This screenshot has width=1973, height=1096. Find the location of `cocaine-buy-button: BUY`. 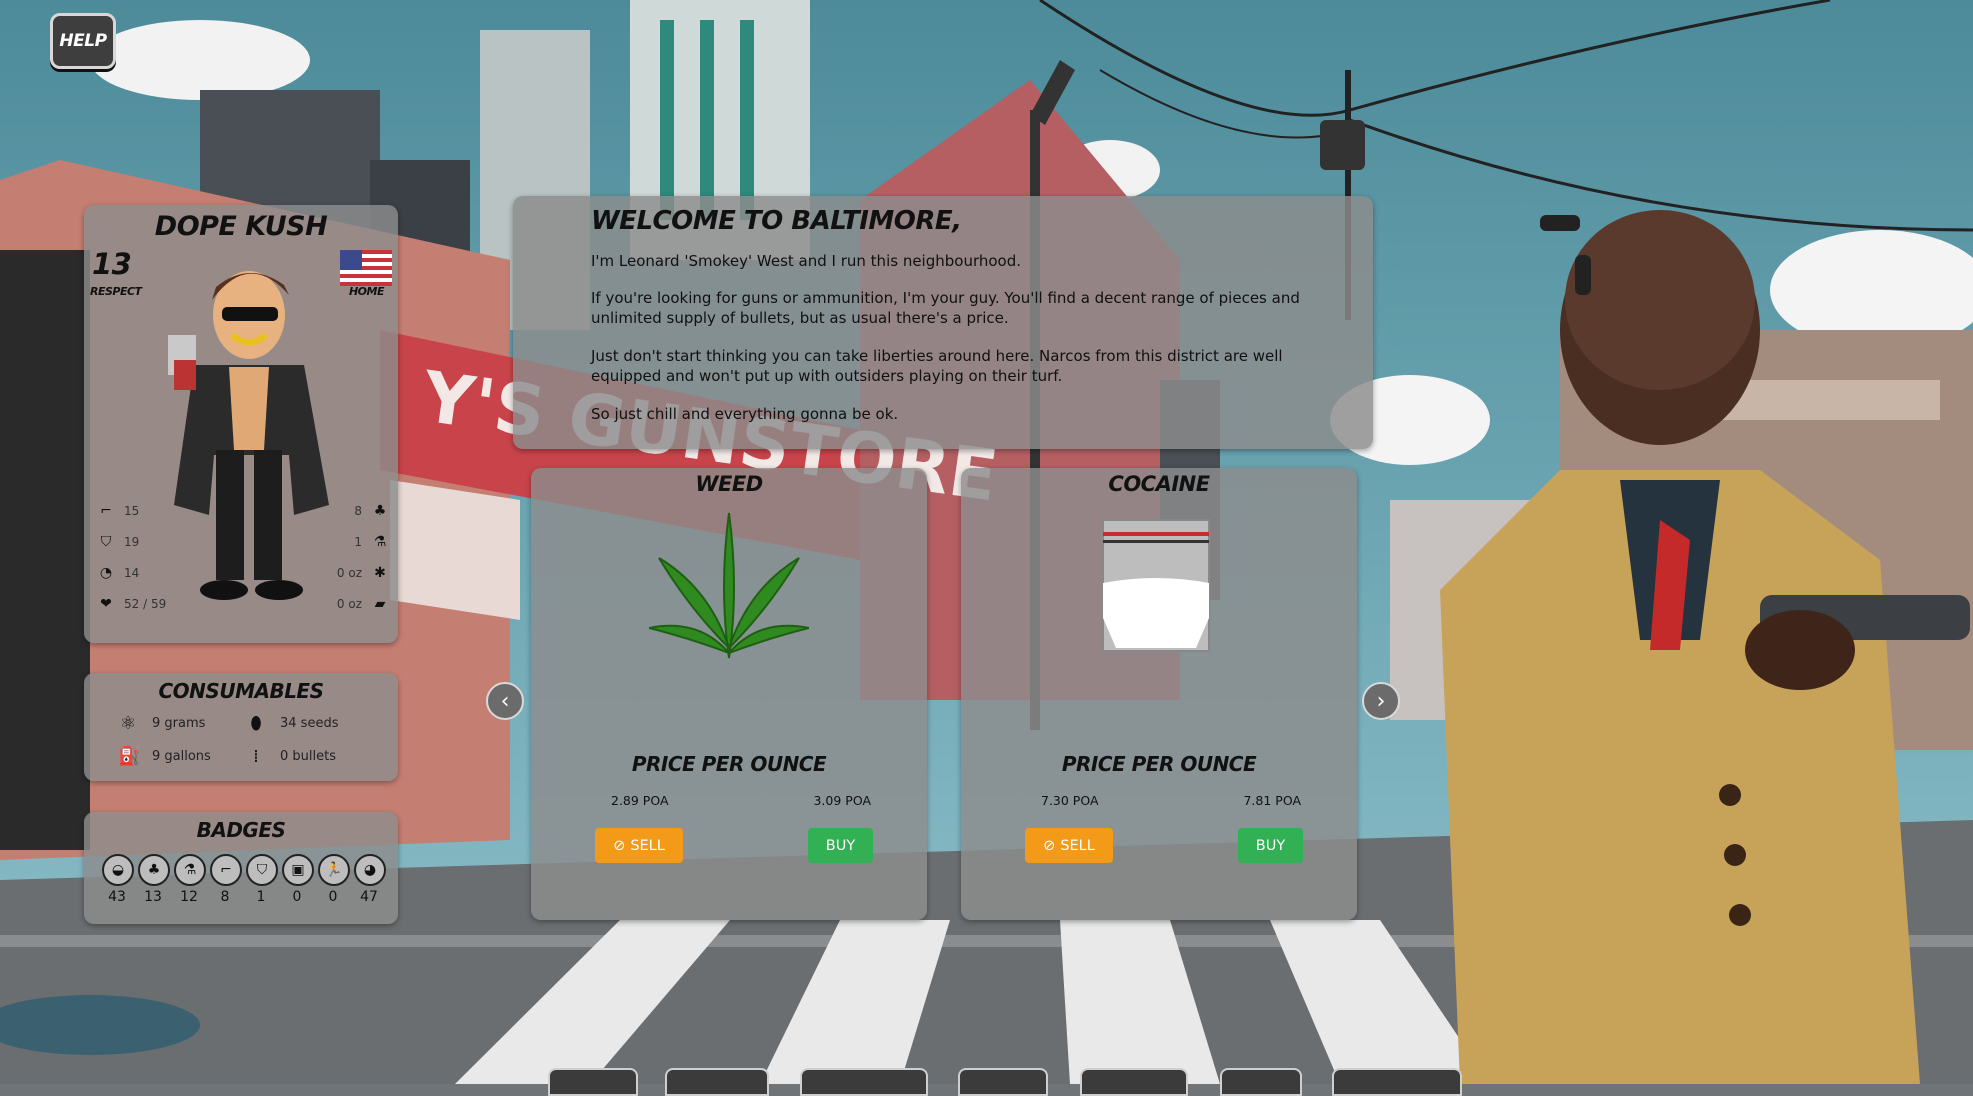

cocaine-buy-button: BUY is located at coordinates (1270, 845).